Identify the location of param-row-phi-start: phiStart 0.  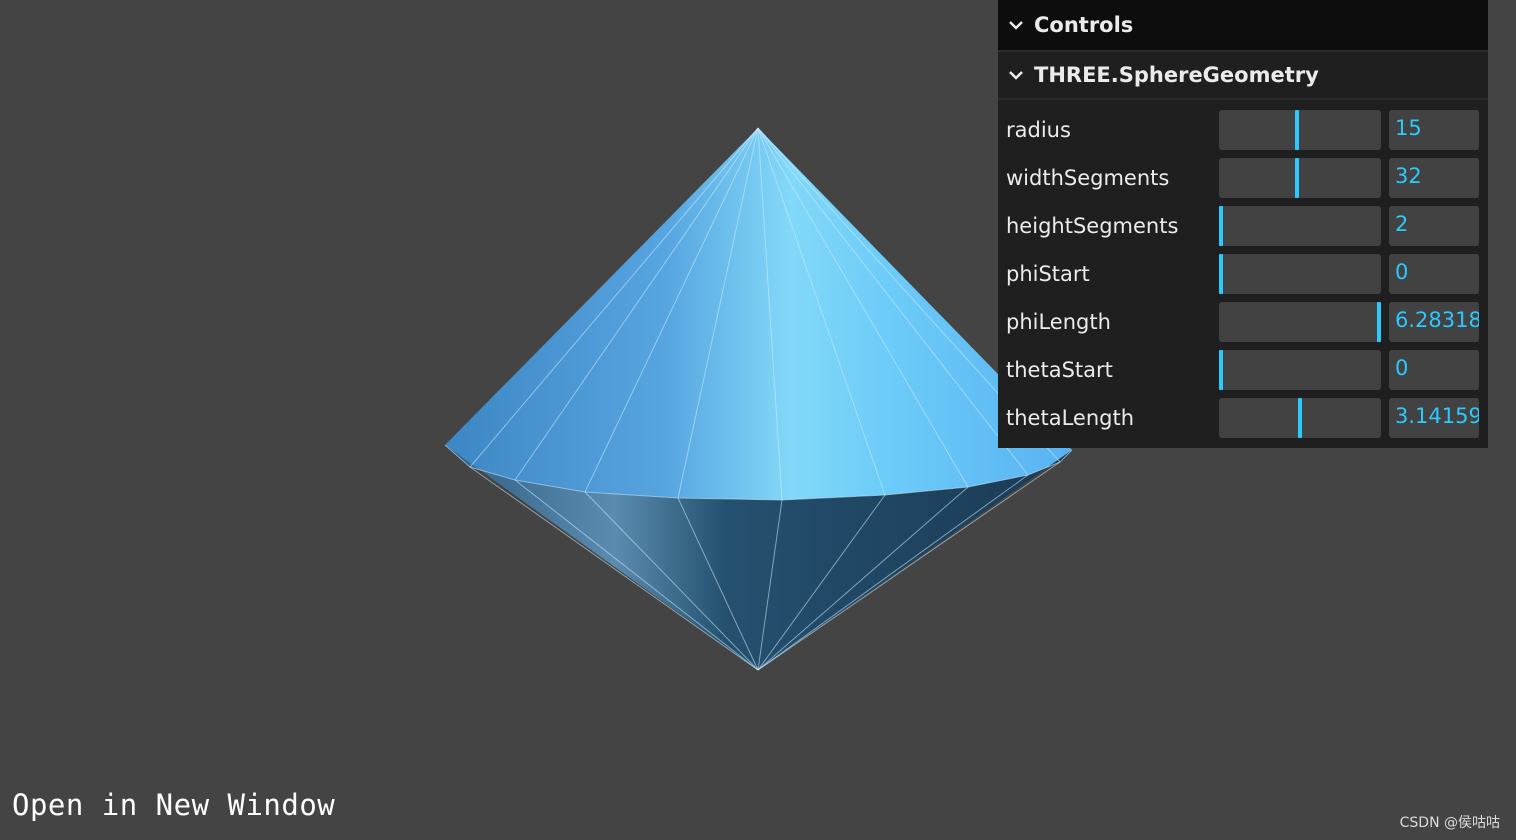
(1243, 274).